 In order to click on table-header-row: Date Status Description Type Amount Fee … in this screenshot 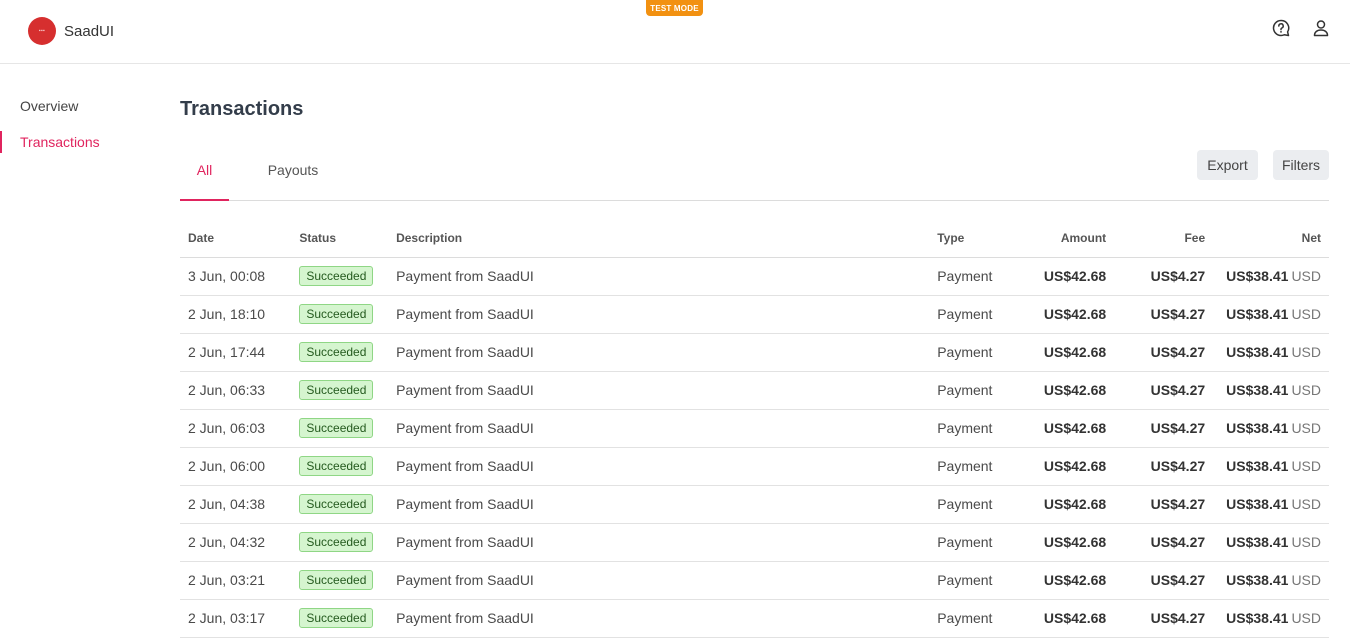, I will do `click(754, 238)`.